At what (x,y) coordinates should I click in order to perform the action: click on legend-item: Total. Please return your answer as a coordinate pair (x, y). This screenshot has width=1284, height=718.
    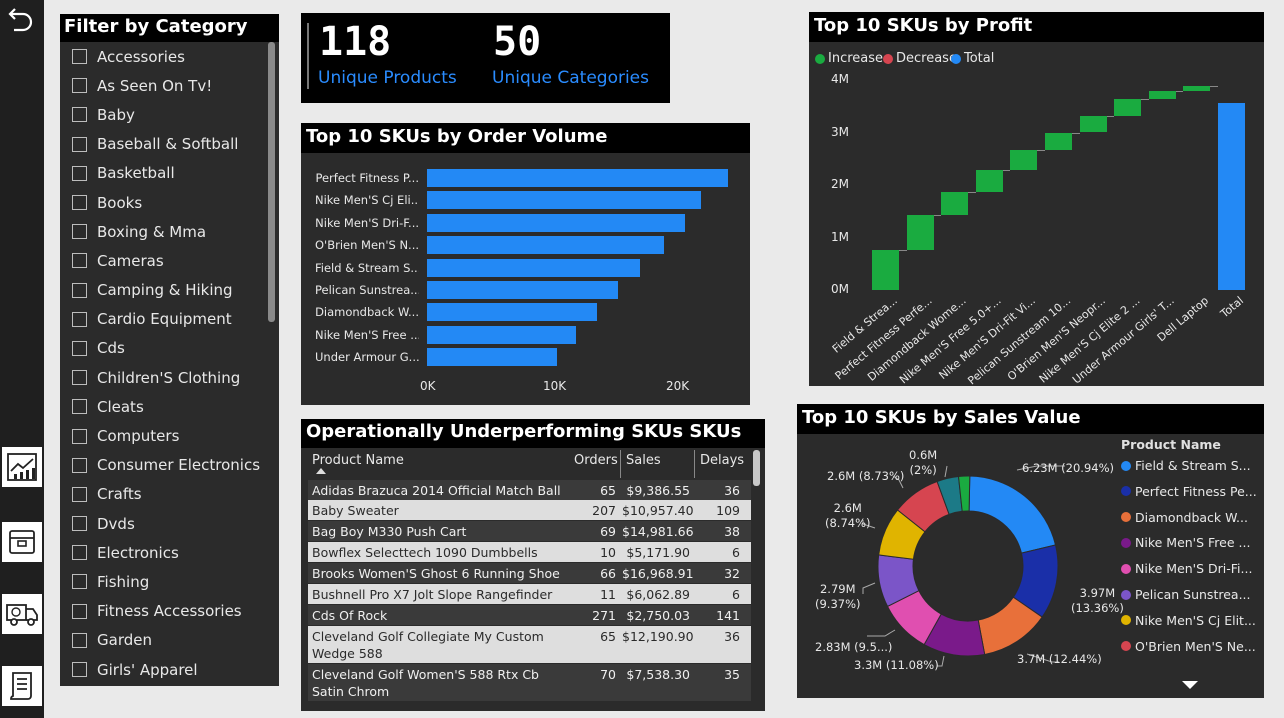
    Looking at the image, I should click on (972, 58).